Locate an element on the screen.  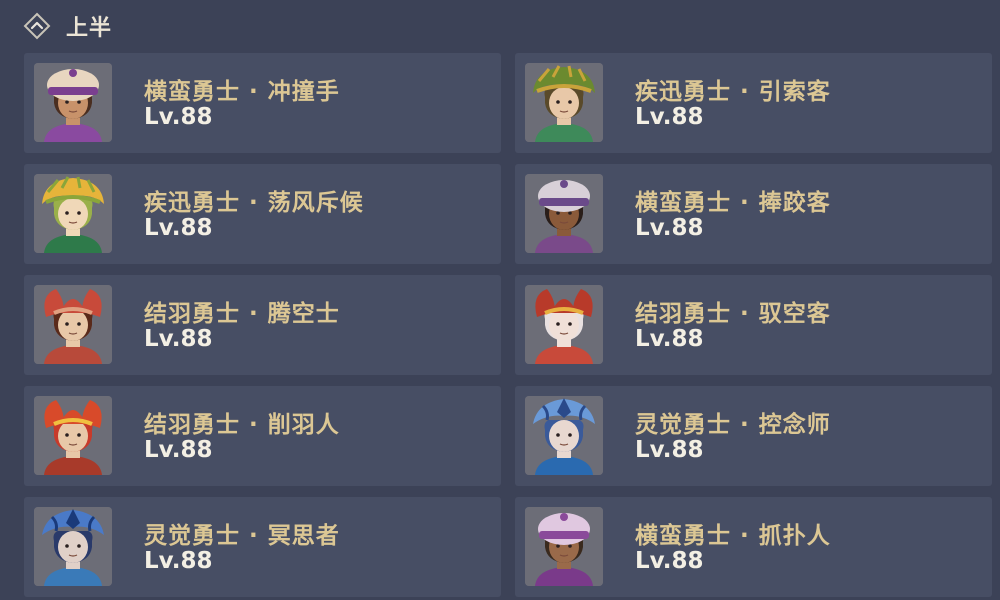
enemy-name: 横蛮勇士 · 捧跤客 is located at coordinates (733, 203).